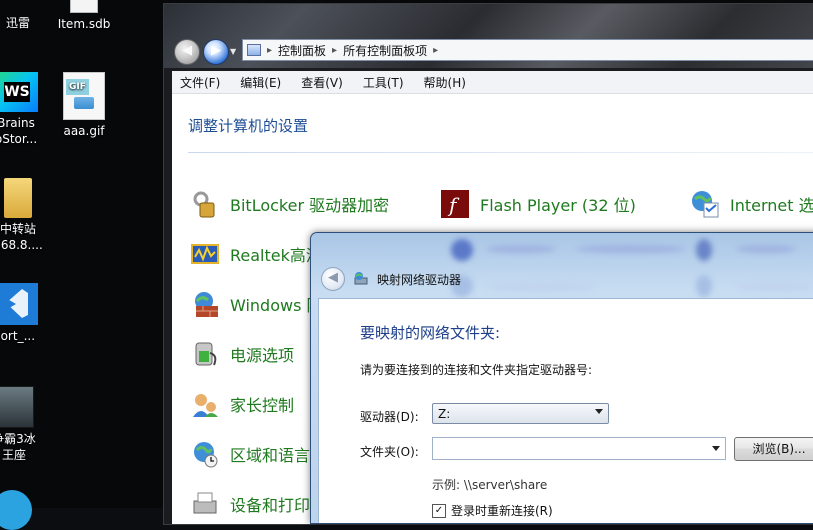 The height and width of the screenshot is (530, 813). What do you see at coordinates (17, 23) in the screenshot?
I see `desktop-icon-label: 迅雷` at bounding box center [17, 23].